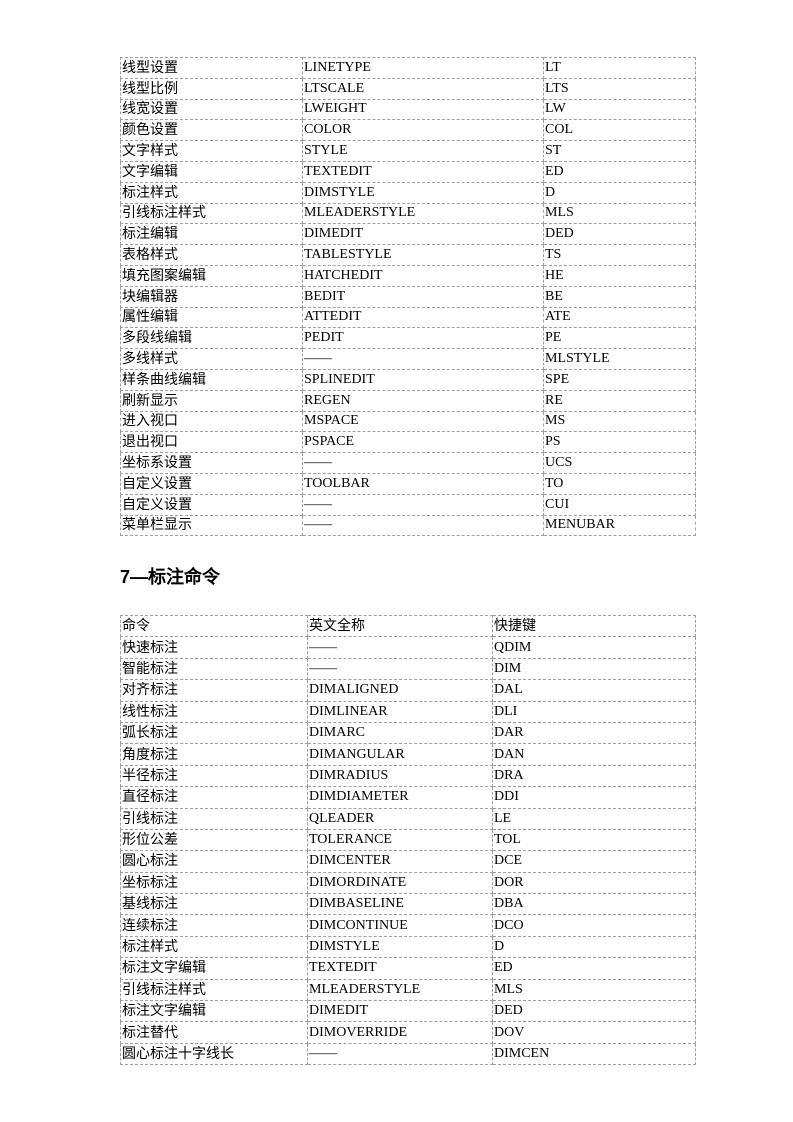  Describe the element at coordinates (619, 213) in the screenshot. I see `shortcut-cell: MLS` at that location.